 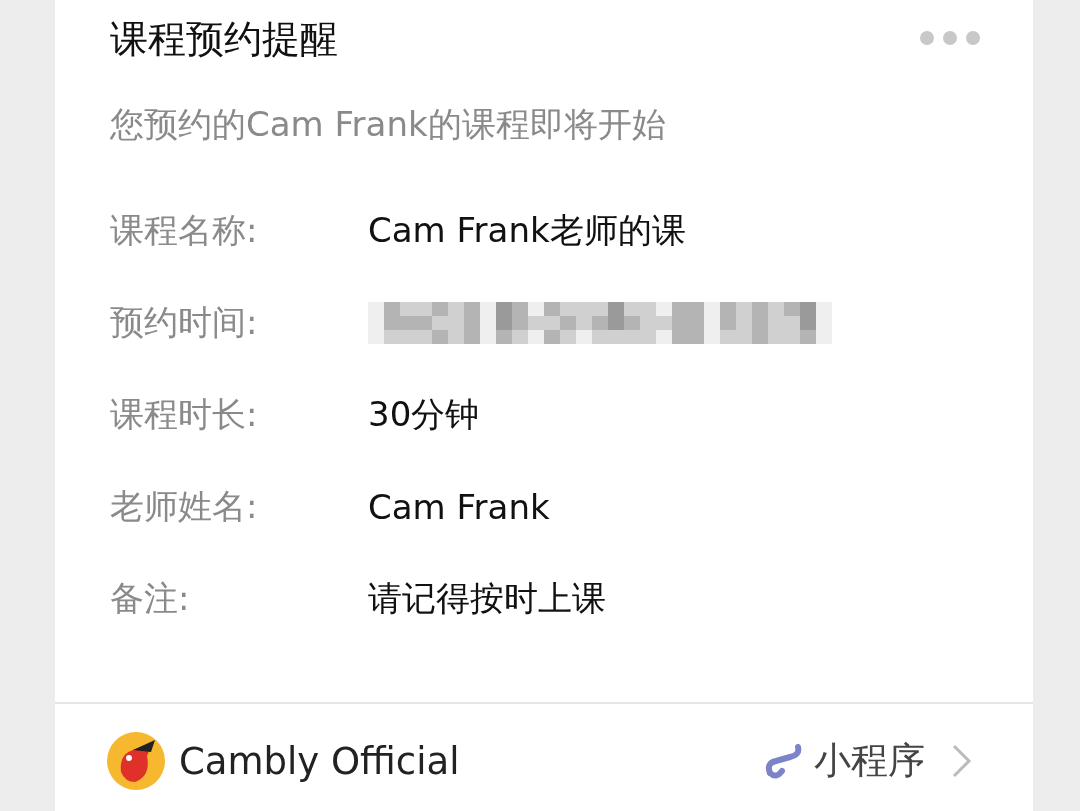 What do you see at coordinates (184, 230) in the screenshot?
I see `field-label: 课程名称:` at bounding box center [184, 230].